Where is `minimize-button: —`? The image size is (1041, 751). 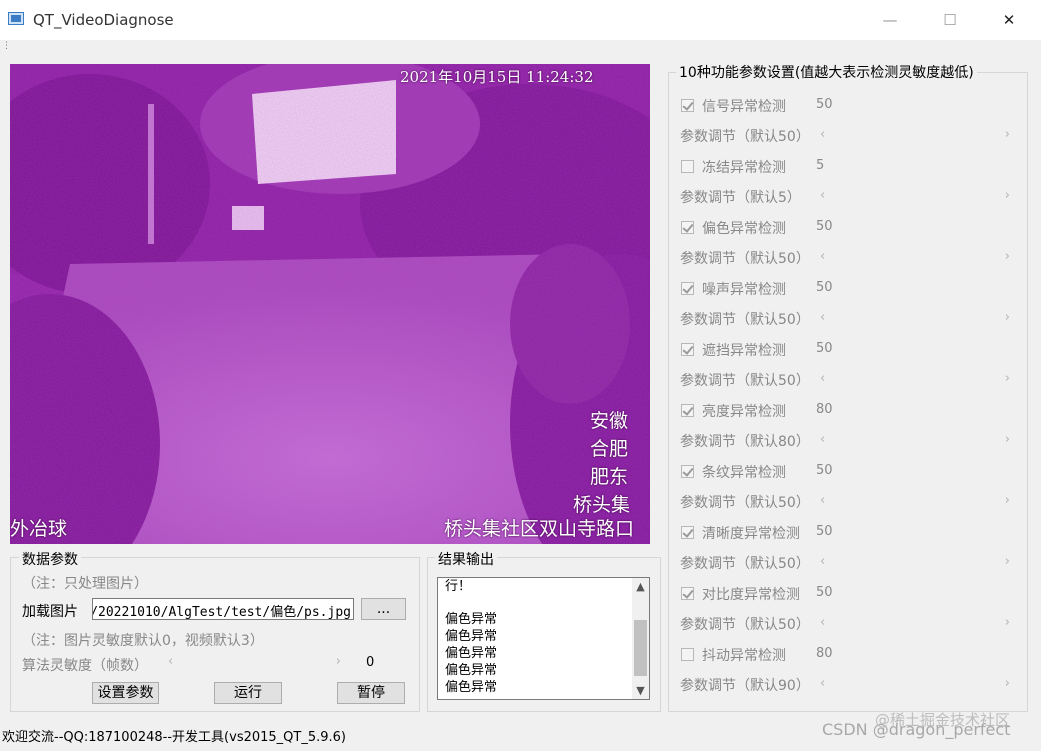 minimize-button: — is located at coordinates (890, 20).